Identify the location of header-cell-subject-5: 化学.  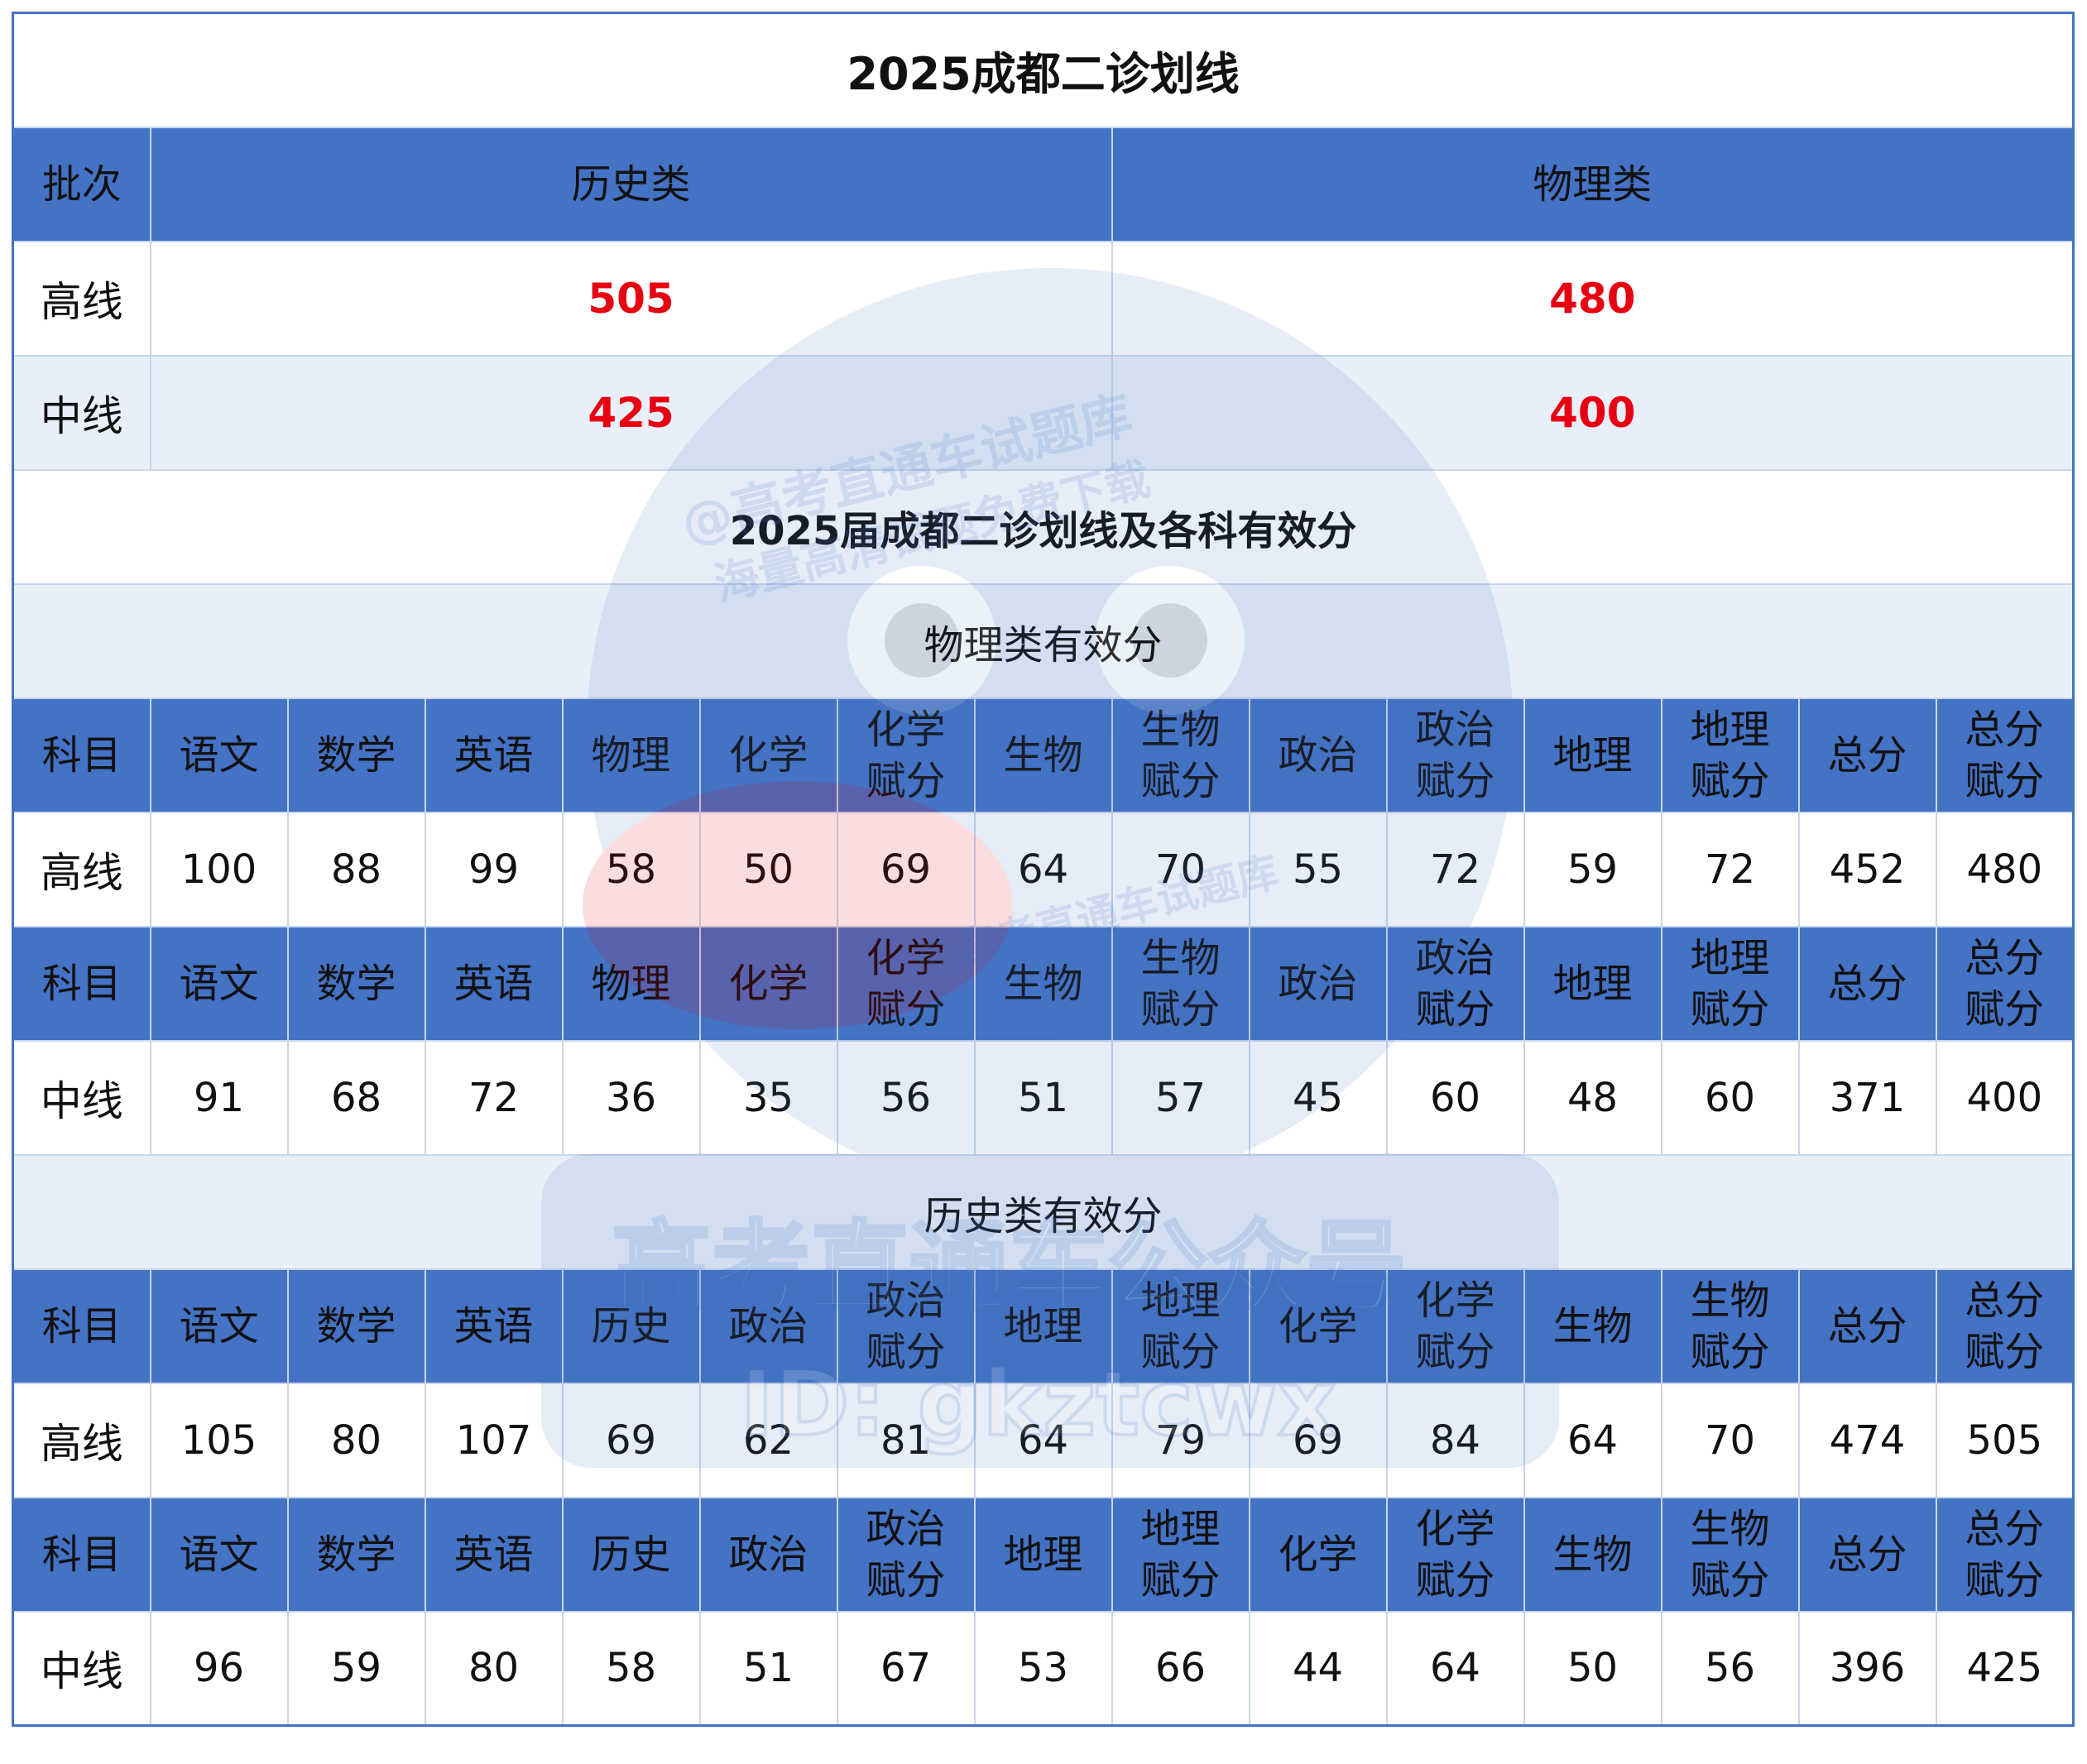
(768, 755).